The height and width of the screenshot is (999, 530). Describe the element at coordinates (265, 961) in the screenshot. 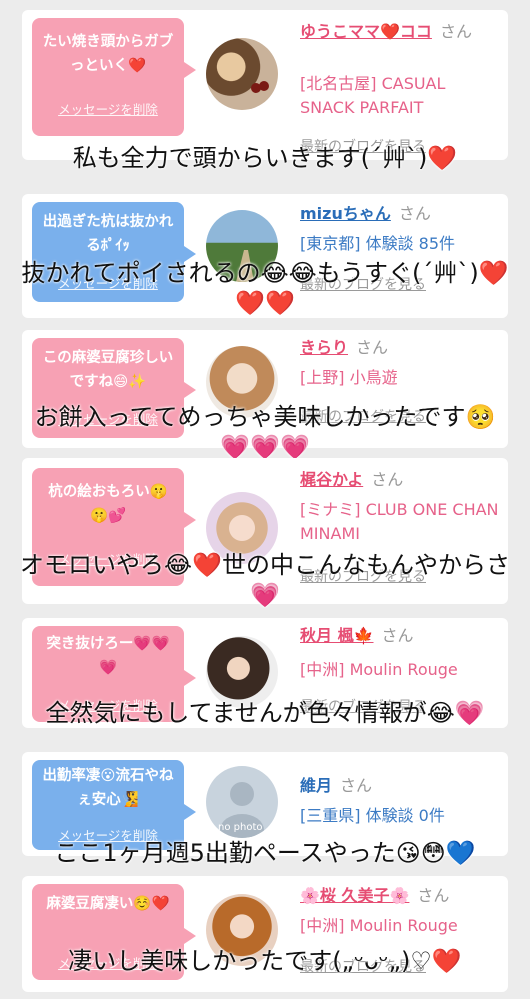

I see `overlay-caption: 凄いし美味しかったです(„ᵕᴗᵕ„)♡❤️` at that location.